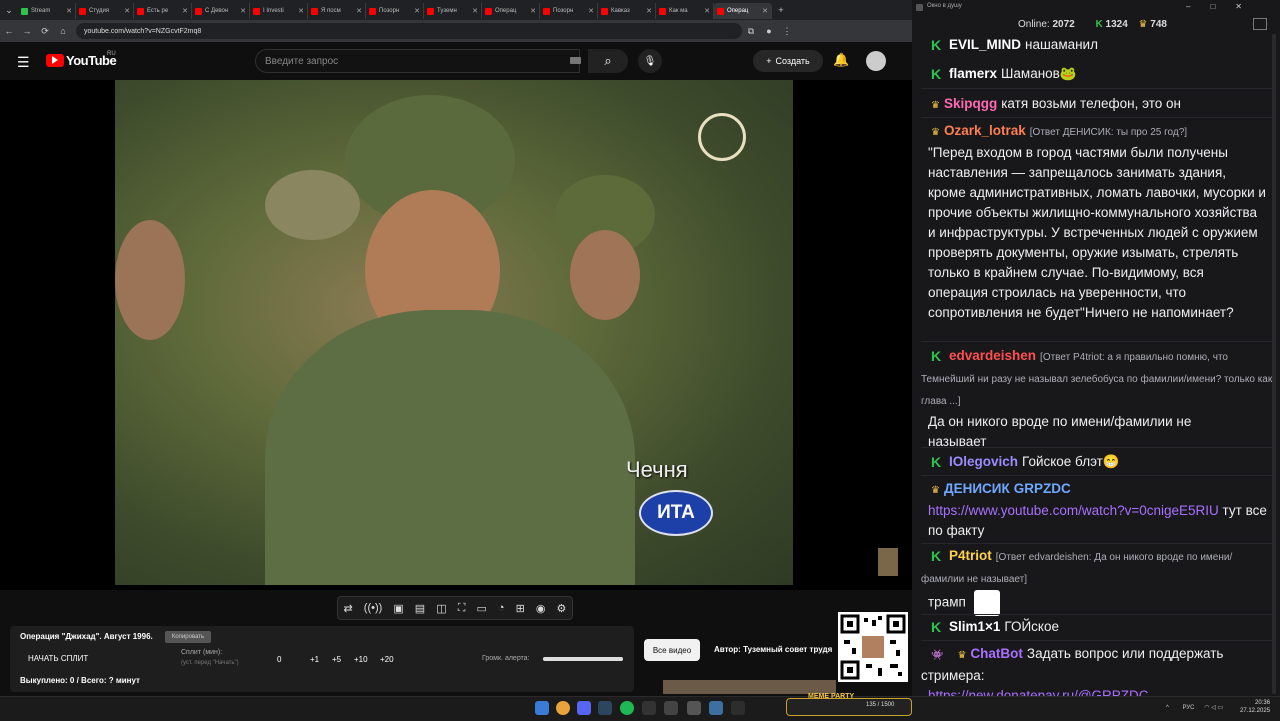  I want to click on add-clip-icon: ⊞, so click(520, 608).